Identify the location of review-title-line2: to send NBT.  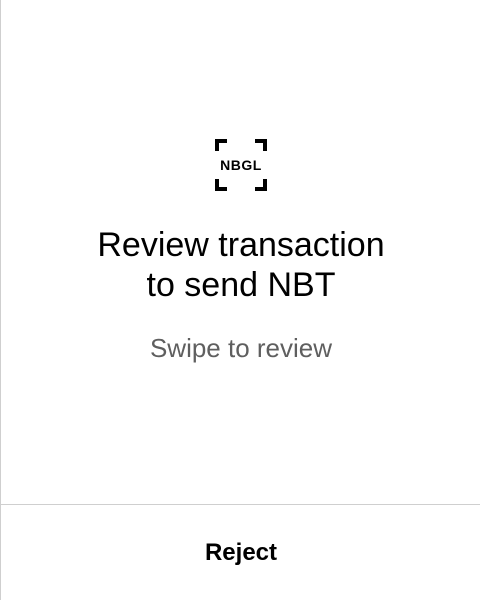
(241, 285).